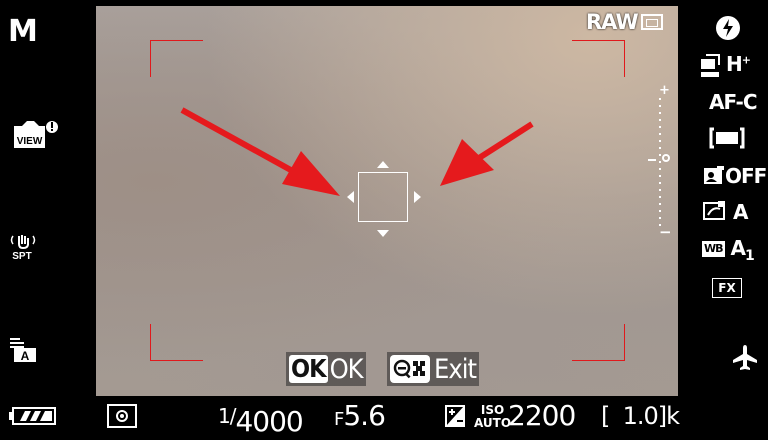  I want to click on release-mode-label: H, so click(734, 64).